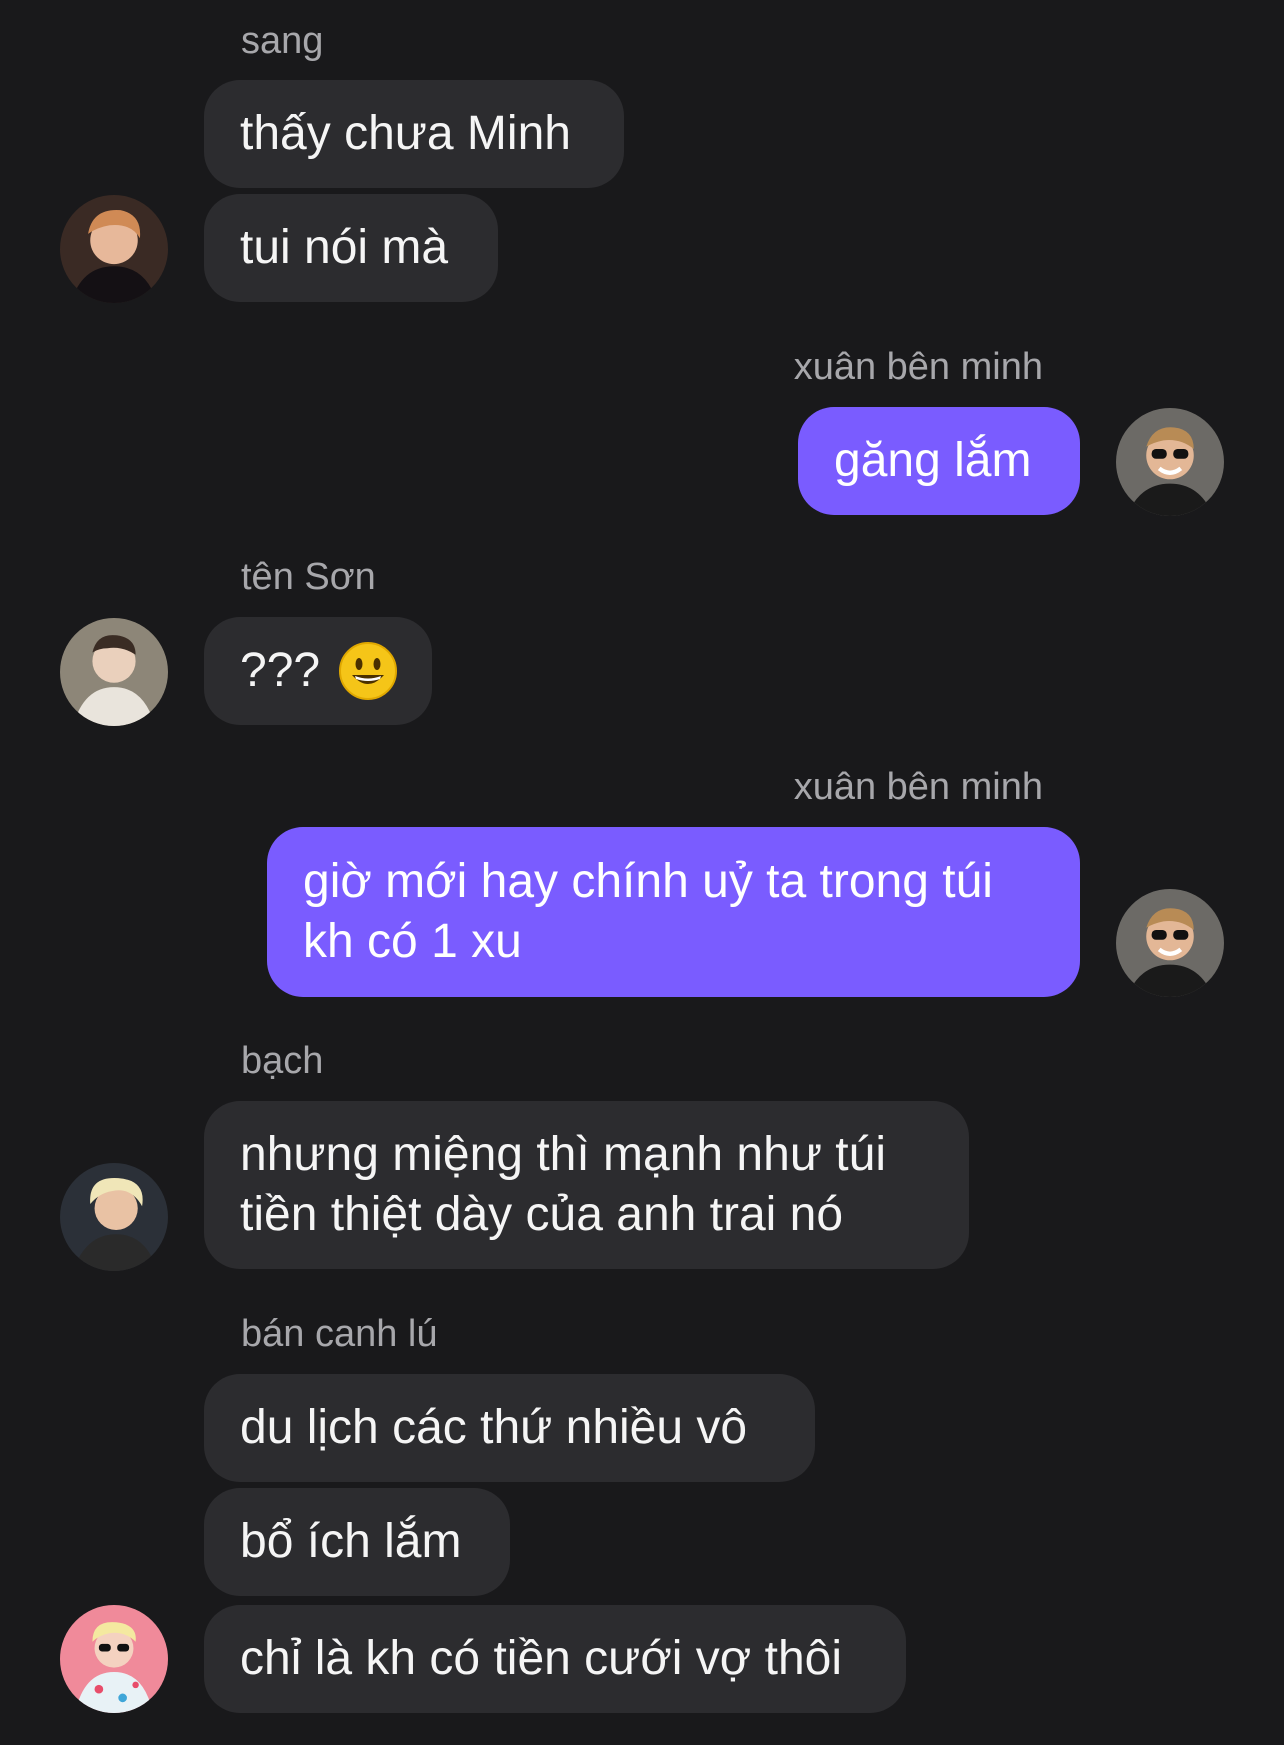 The width and height of the screenshot is (1284, 1745). What do you see at coordinates (339, 1334) in the screenshot?
I see `sender-name: bán canh lú` at bounding box center [339, 1334].